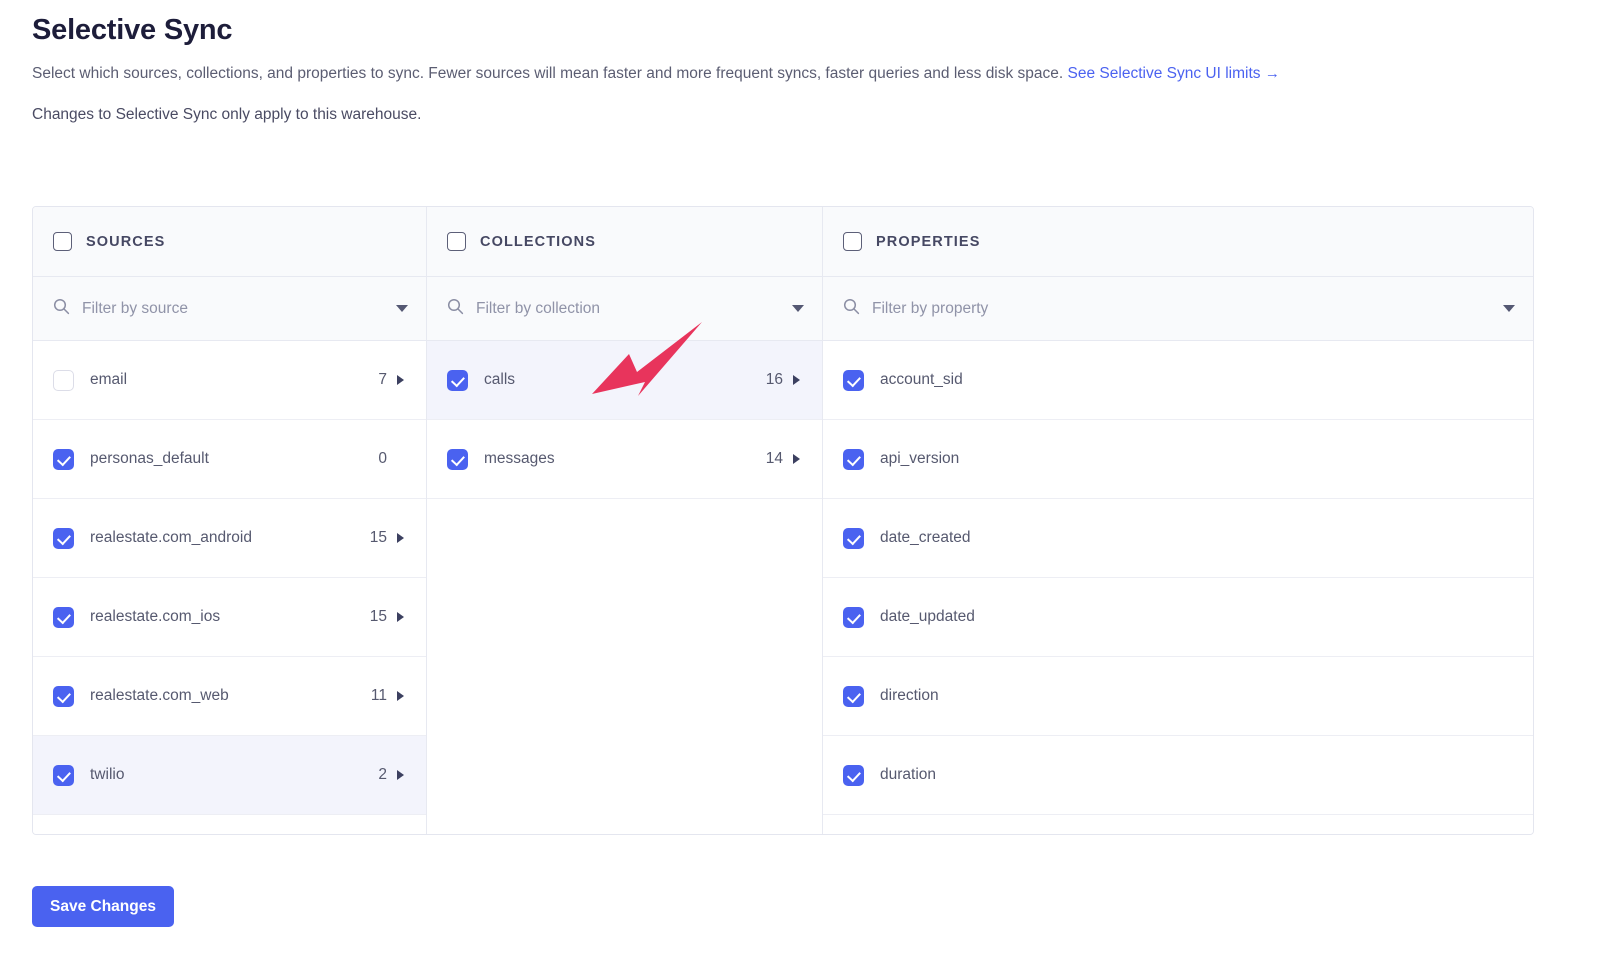 The width and height of the screenshot is (1600, 962). Describe the element at coordinates (1178, 617) in the screenshot. I see `table-row: date_updated` at that location.